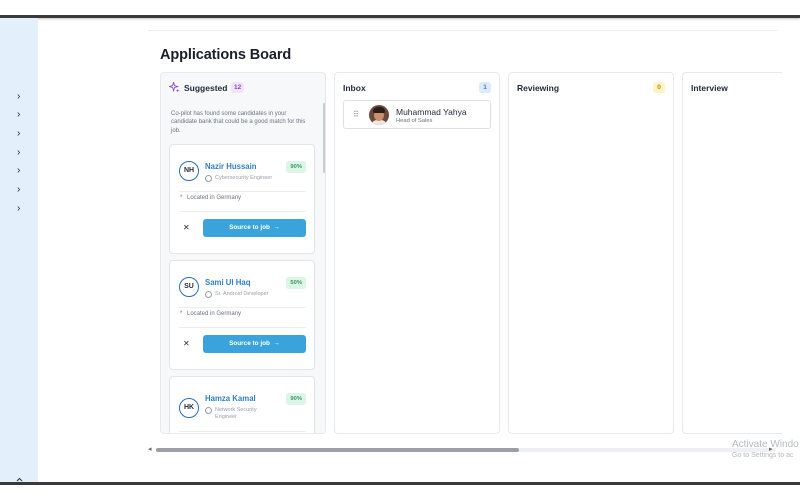 The height and width of the screenshot is (500, 800). I want to click on candidate-role: Cybersecurity Engineer, so click(244, 178).